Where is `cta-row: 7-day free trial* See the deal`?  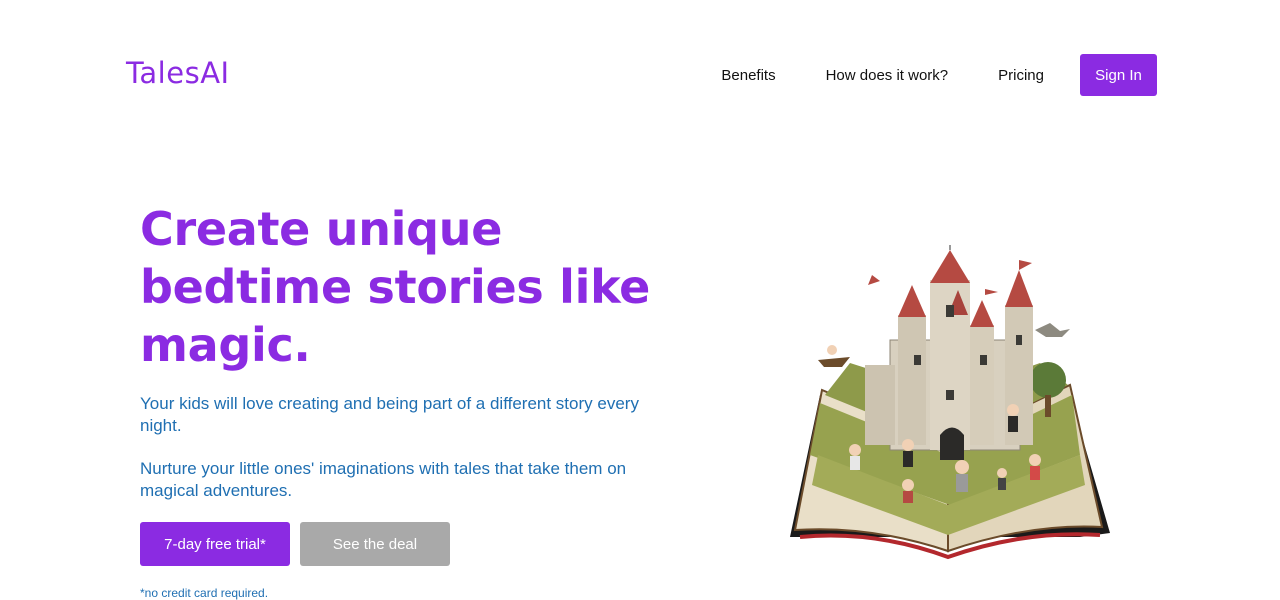
cta-row: 7-day free trial* See the deal is located at coordinates (295, 544).